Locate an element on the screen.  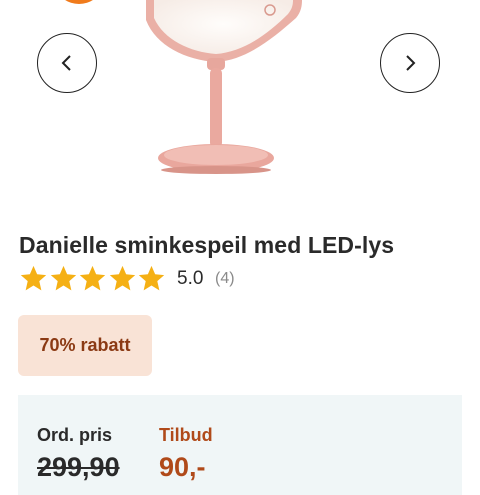
discount-label: 70% rabatt is located at coordinates (85, 345).